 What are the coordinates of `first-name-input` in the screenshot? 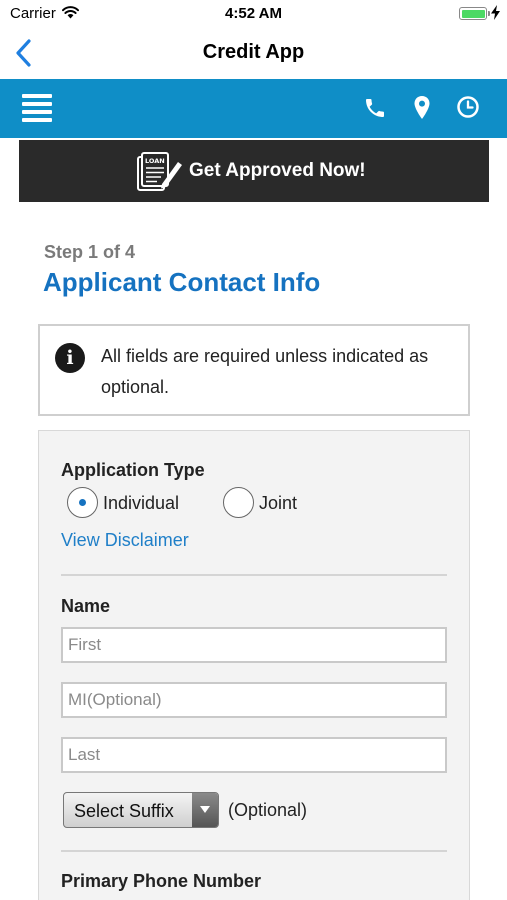 It's located at (254, 645).